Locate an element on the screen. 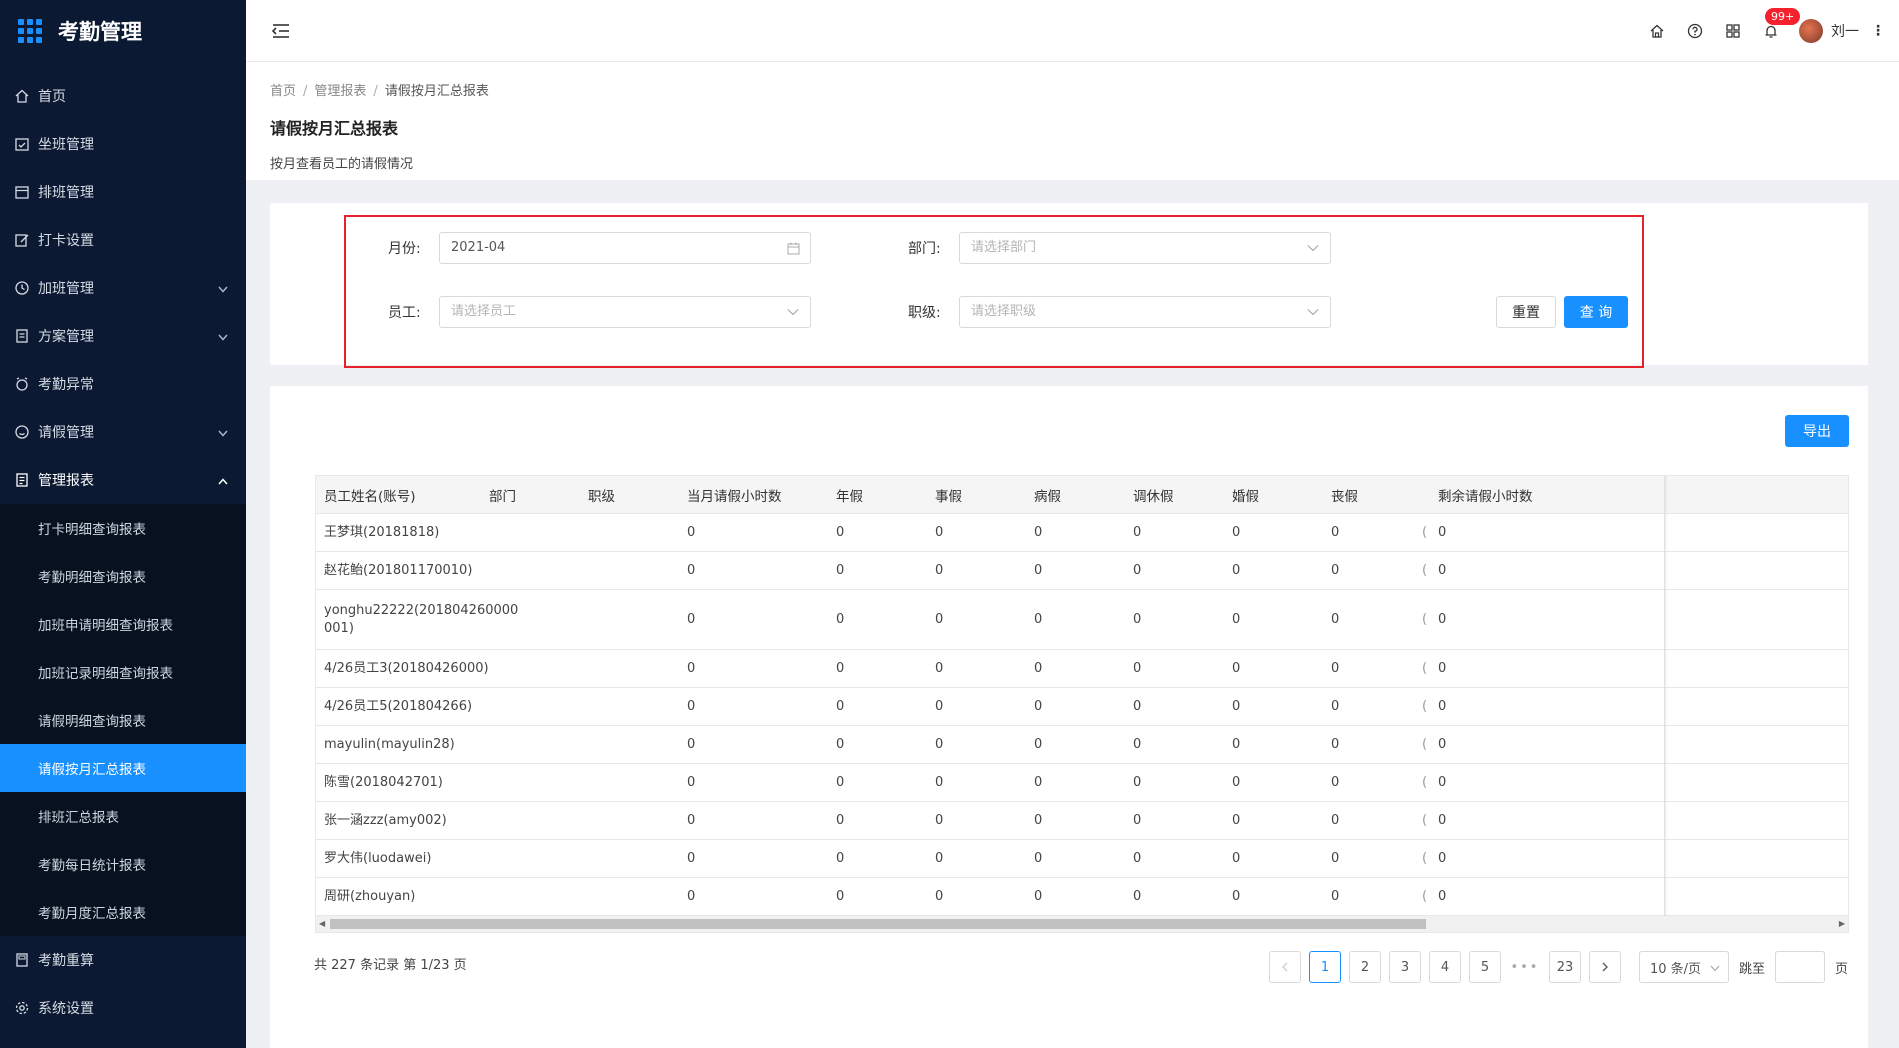 Image resolution: width=1899 pixels, height=1048 pixels. avatar is located at coordinates (1811, 31).